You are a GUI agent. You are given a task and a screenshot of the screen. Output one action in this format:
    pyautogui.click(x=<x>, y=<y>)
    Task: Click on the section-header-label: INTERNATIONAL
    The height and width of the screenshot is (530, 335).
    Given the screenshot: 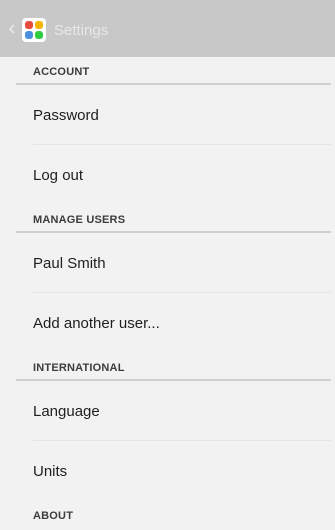 What is the action you would take?
    pyautogui.click(x=79, y=368)
    